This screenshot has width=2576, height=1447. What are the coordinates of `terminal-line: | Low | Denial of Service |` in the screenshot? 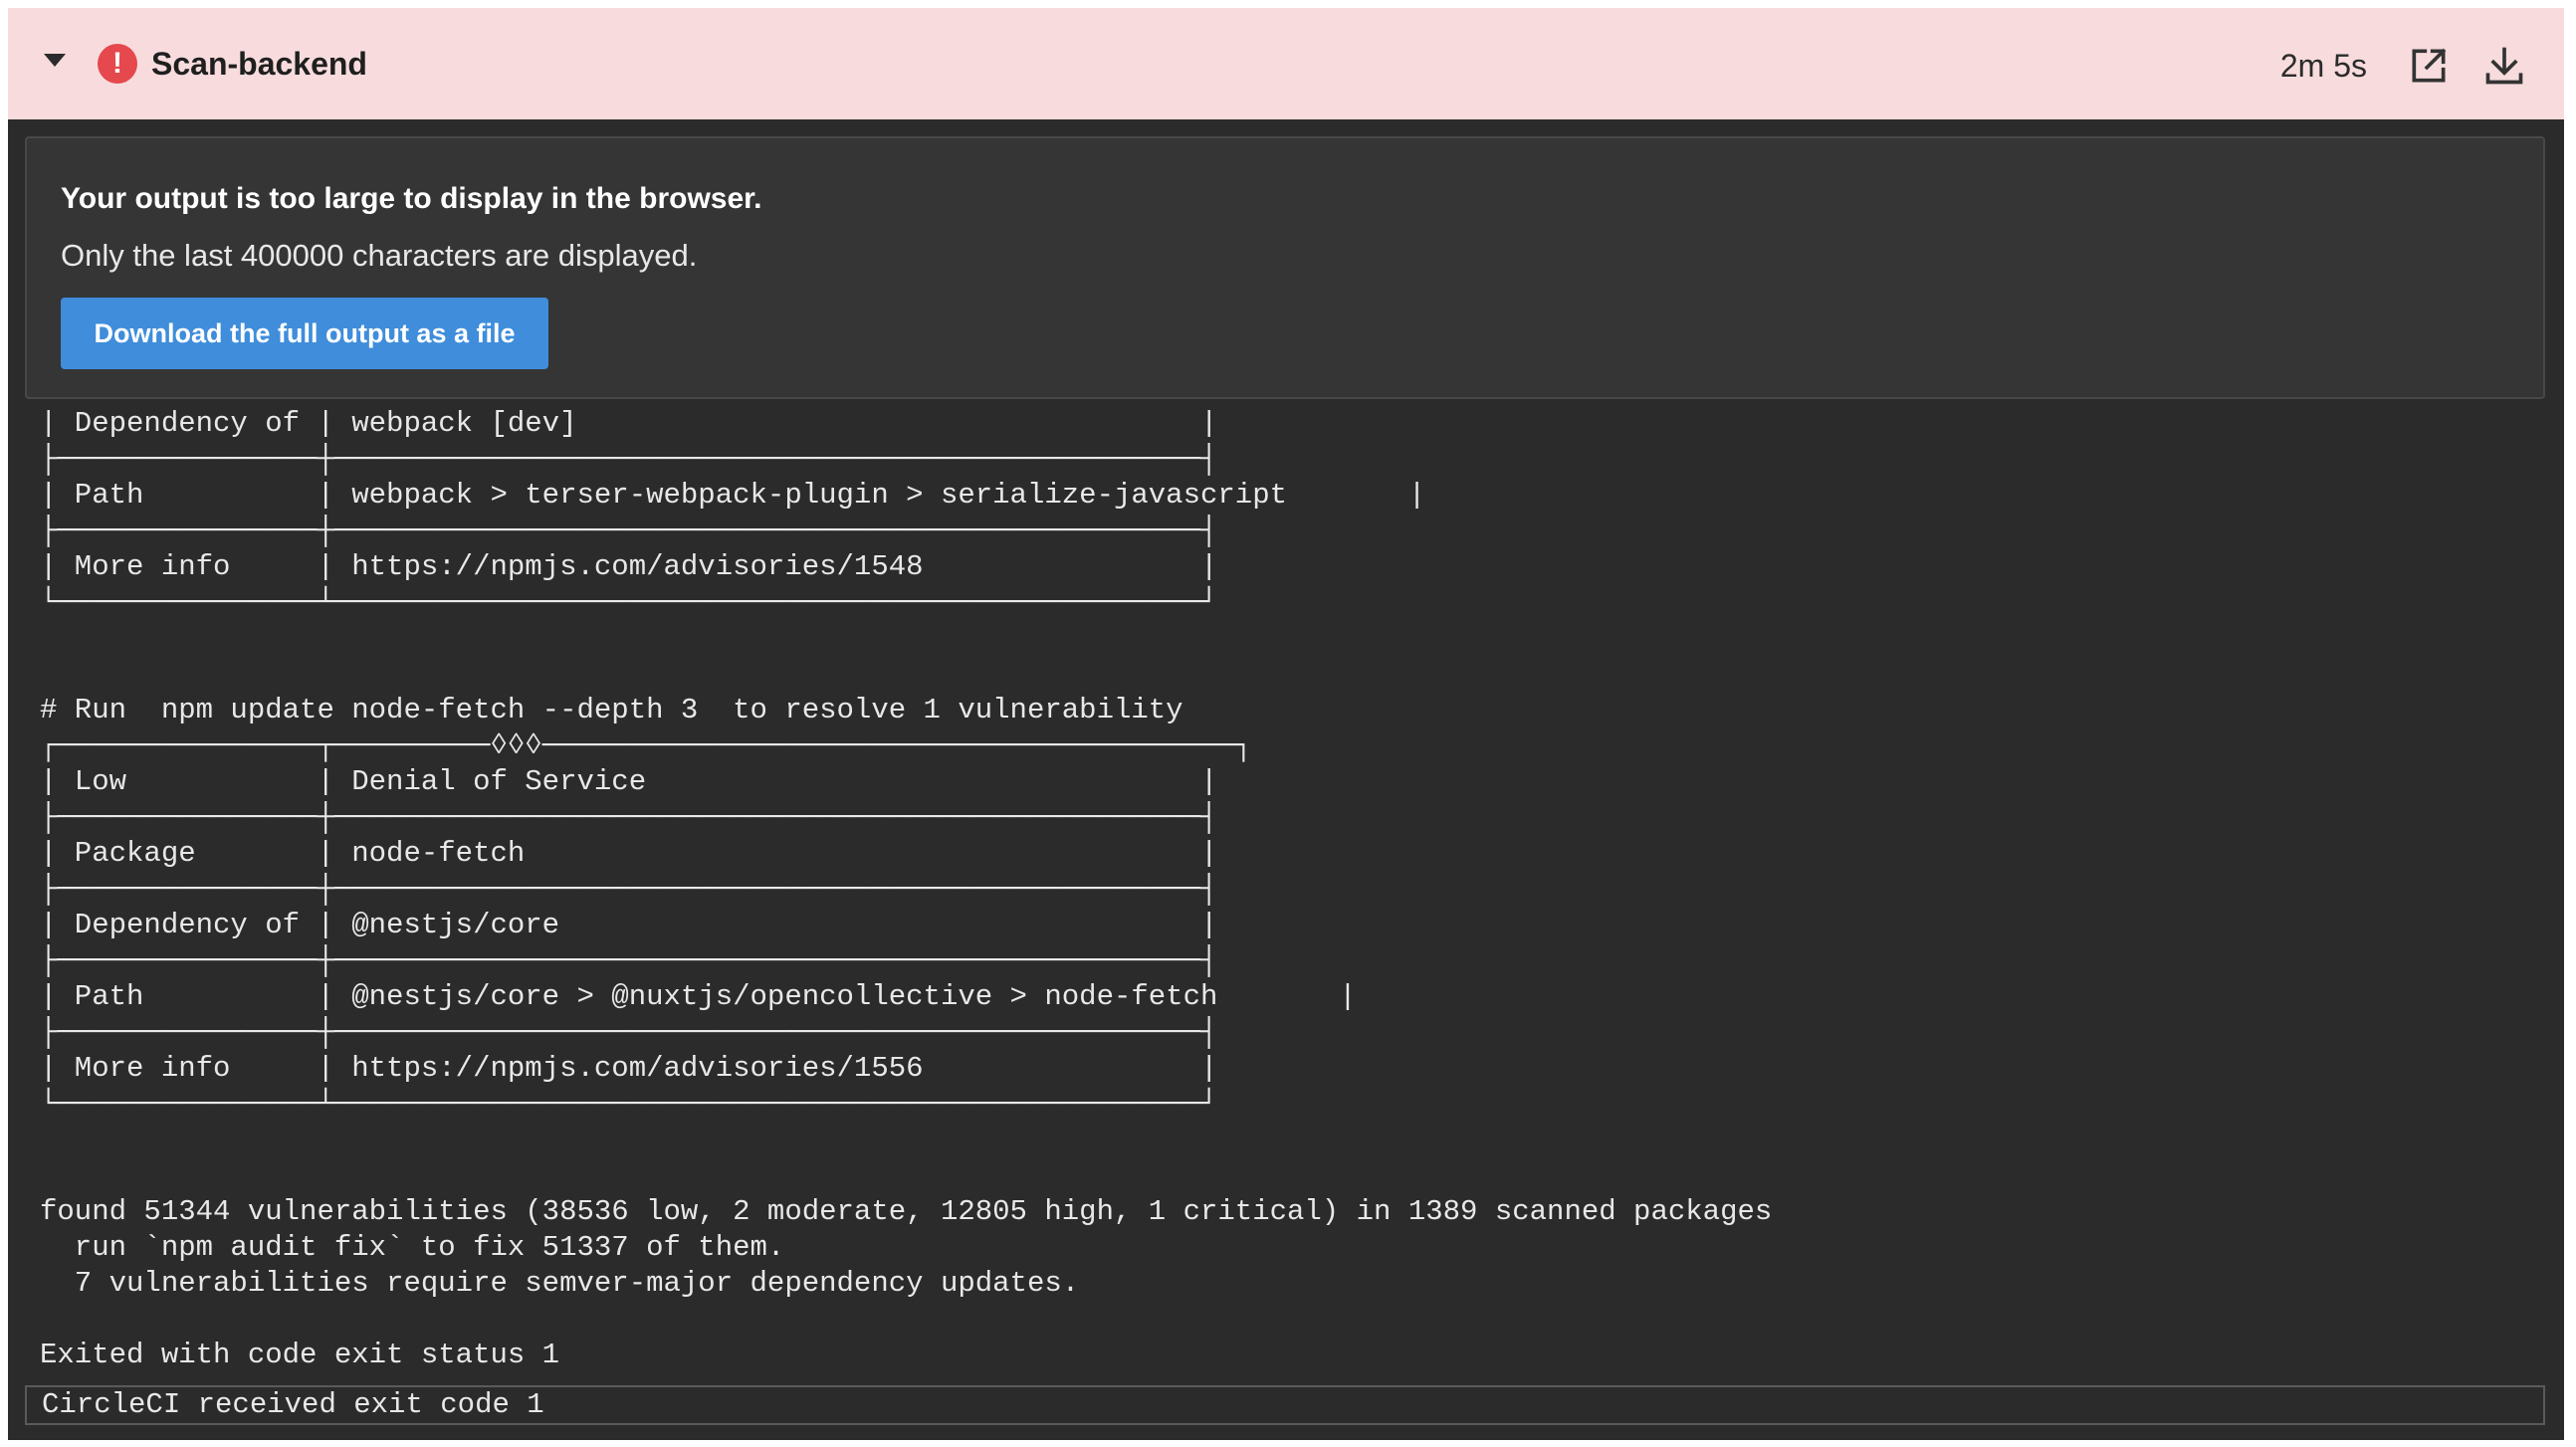 It's located at (629, 781).